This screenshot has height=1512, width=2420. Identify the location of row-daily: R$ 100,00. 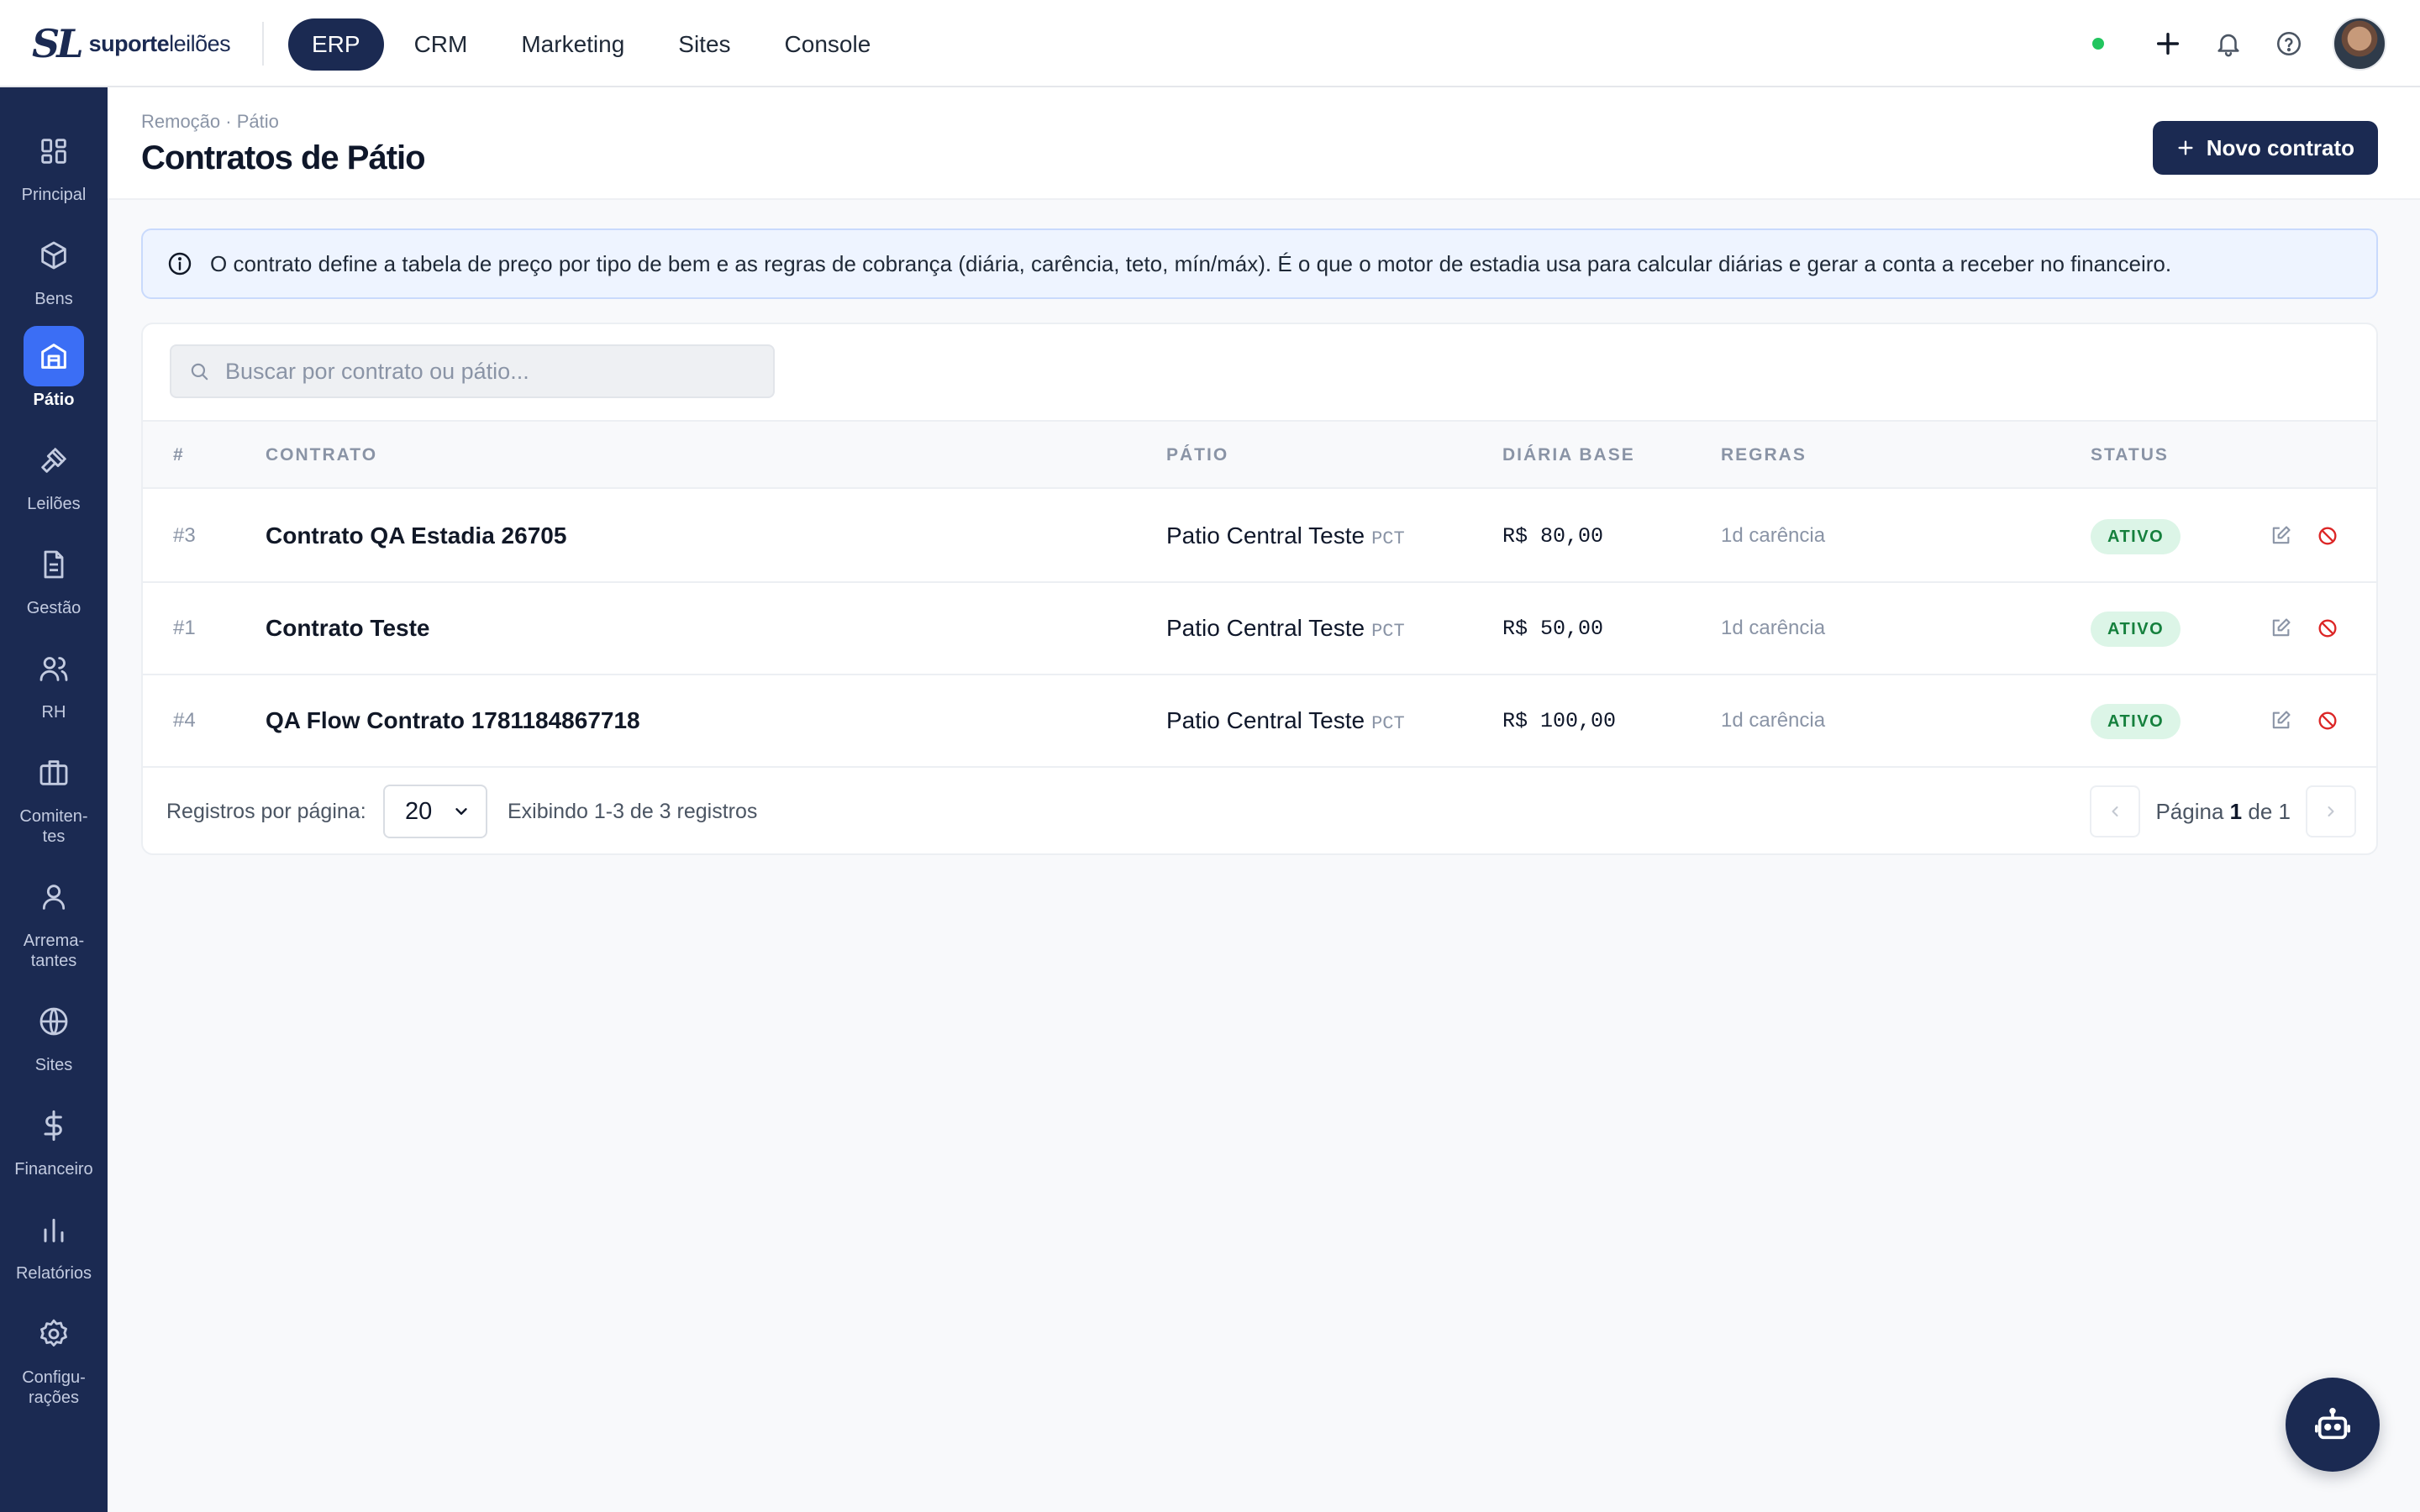
(1559, 721).